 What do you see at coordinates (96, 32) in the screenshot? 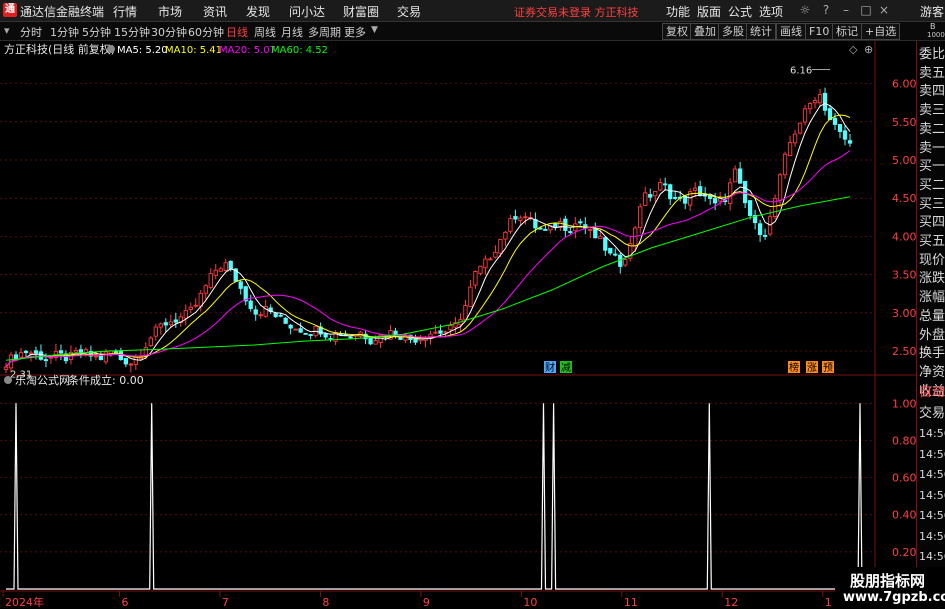
I see `period-5min: 5分钟` at bounding box center [96, 32].